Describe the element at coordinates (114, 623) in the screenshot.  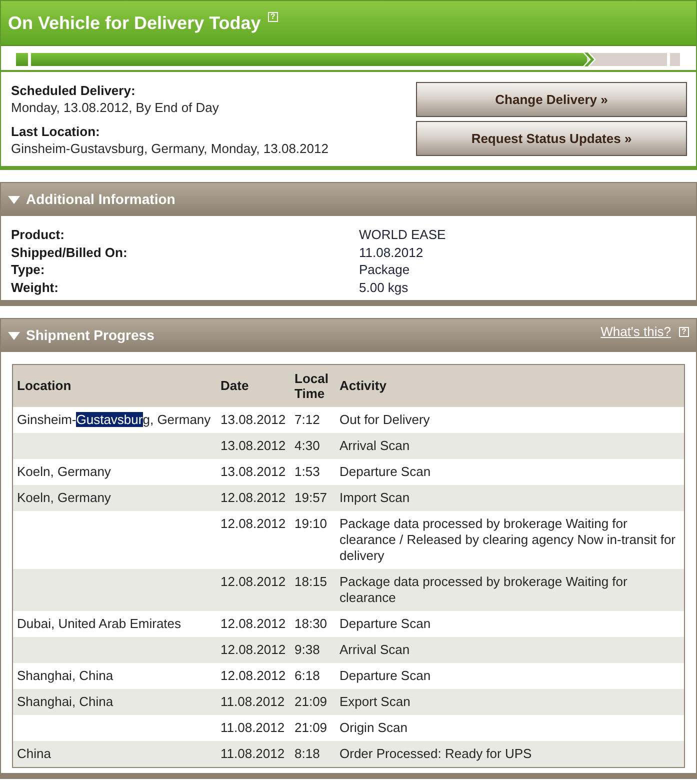
I see `location-cell: Dubai, United Arab Emirates` at that location.